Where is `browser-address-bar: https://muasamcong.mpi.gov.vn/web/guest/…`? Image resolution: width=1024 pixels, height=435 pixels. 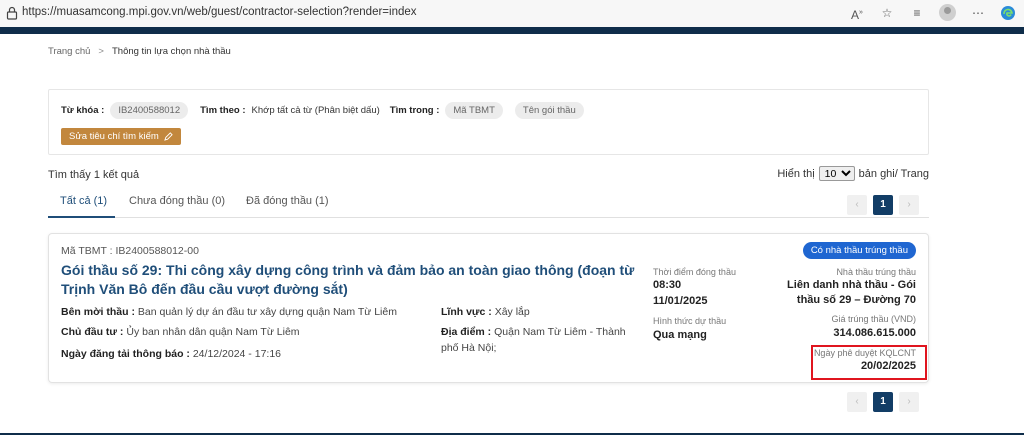
browser-address-bar: https://muasamcong.mpi.gov.vn/web/guest/… is located at coordinates (512, 13).